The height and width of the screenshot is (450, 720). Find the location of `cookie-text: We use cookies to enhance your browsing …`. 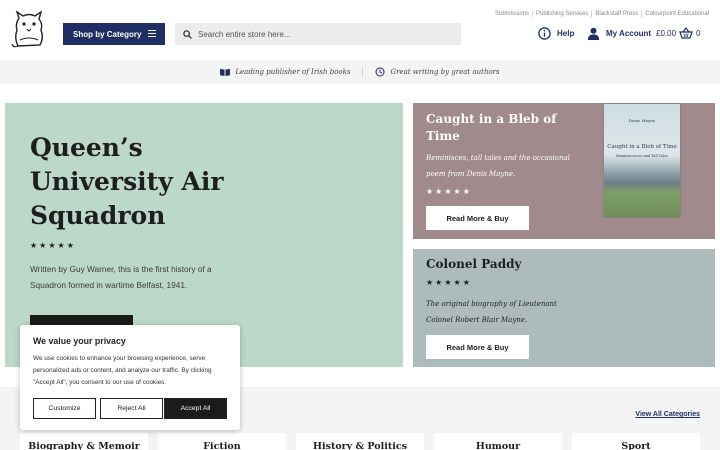

cookie-text: We use cookies to enhance your browsing … is located at coordinates (122, 370).